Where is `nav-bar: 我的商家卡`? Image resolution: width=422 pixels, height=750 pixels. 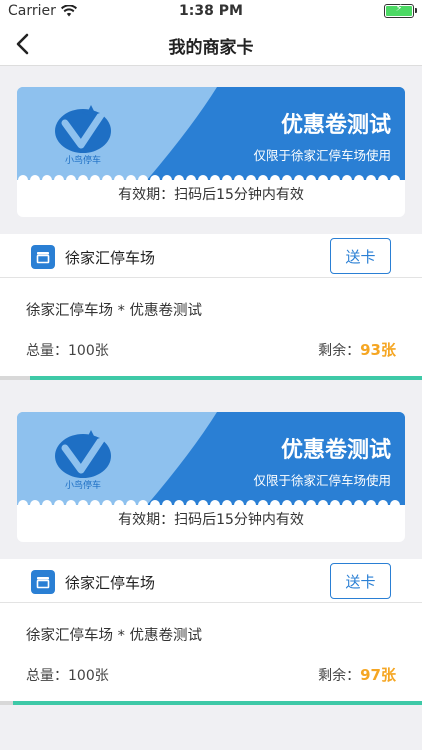 nav-bar: 我的商家卡 is located at coordinates (211, 44).